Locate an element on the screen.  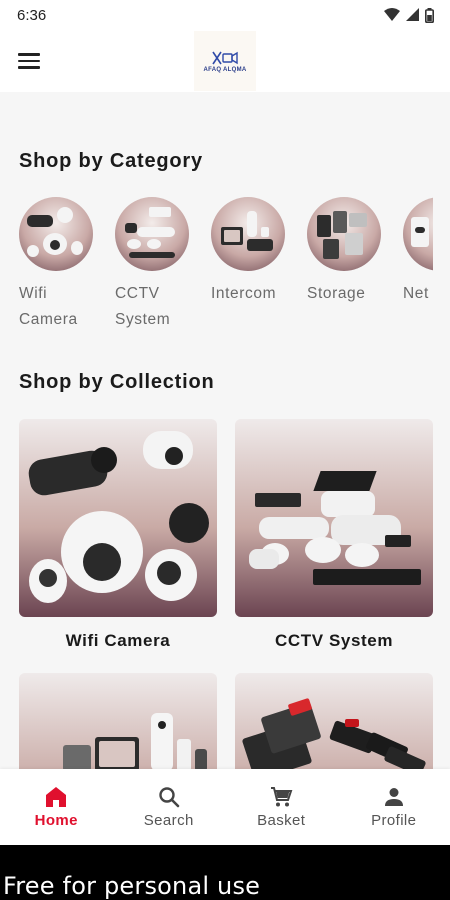
menu-button is located at coordinates (30, 61).